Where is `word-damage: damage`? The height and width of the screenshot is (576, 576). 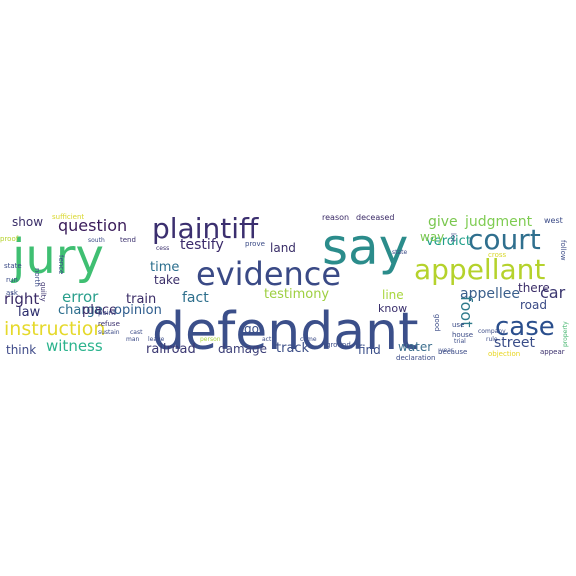
word-damage: damage is located at coordinates (243, 349).